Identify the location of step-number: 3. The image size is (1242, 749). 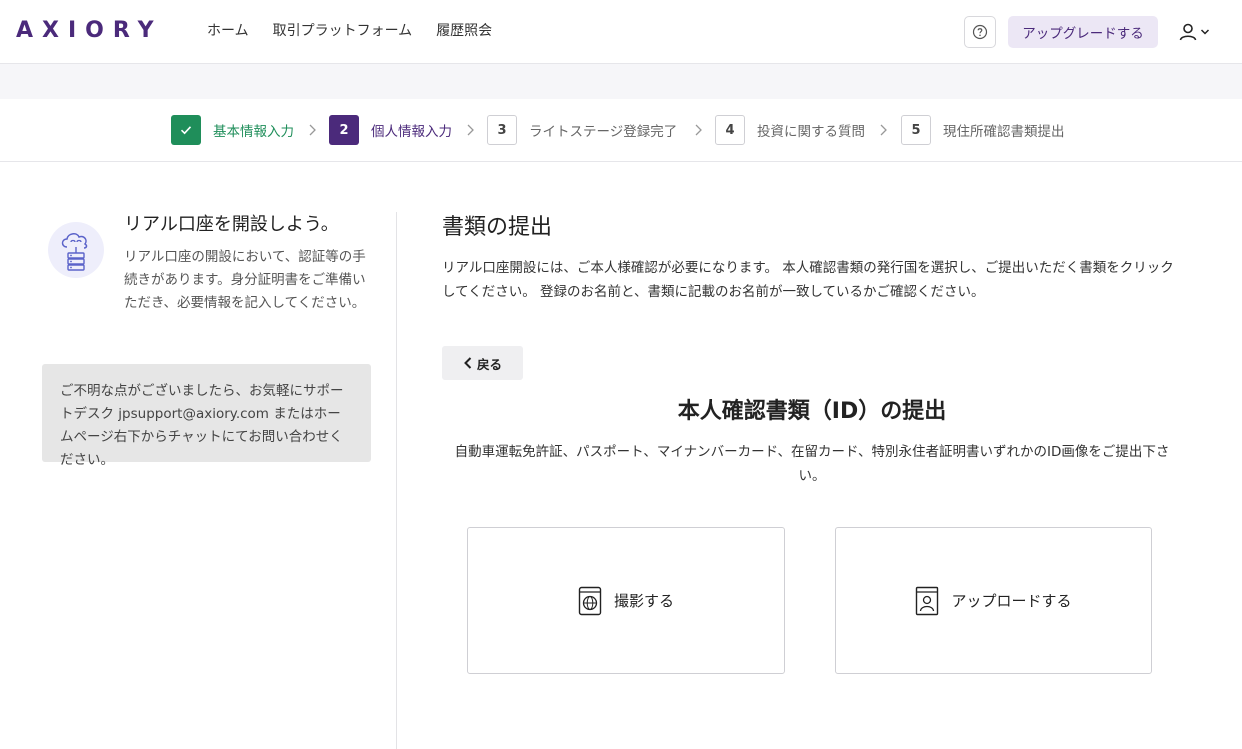
(502, 130).